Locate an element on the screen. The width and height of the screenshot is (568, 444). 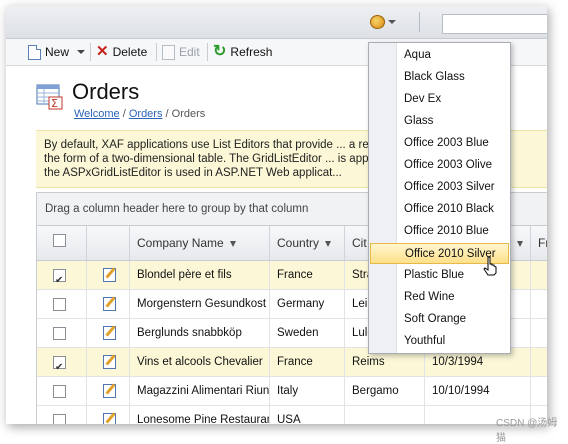
delete-button: ✕ Delete is located at coordinates (121, 52).